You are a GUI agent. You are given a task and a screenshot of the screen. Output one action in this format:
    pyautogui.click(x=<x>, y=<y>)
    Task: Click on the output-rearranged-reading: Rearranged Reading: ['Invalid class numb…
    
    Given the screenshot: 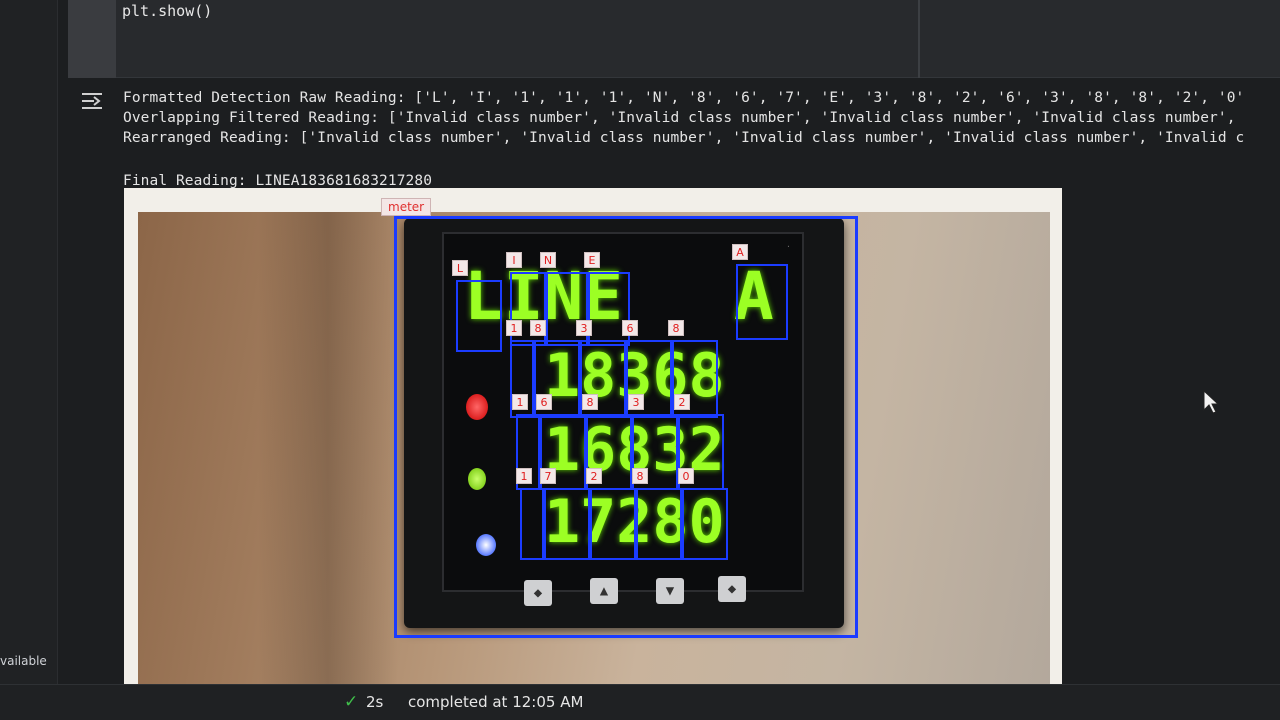 What is the action you would take?
    pyautogui.click(x=684, y=138)
    